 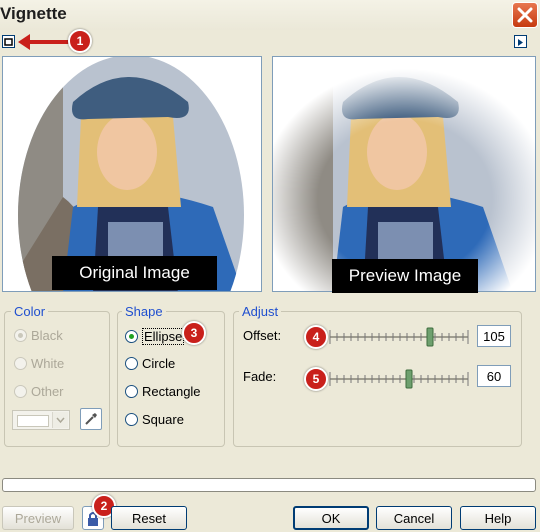 I want to click on fade-value-field: 60, so click(x=494, y=376).